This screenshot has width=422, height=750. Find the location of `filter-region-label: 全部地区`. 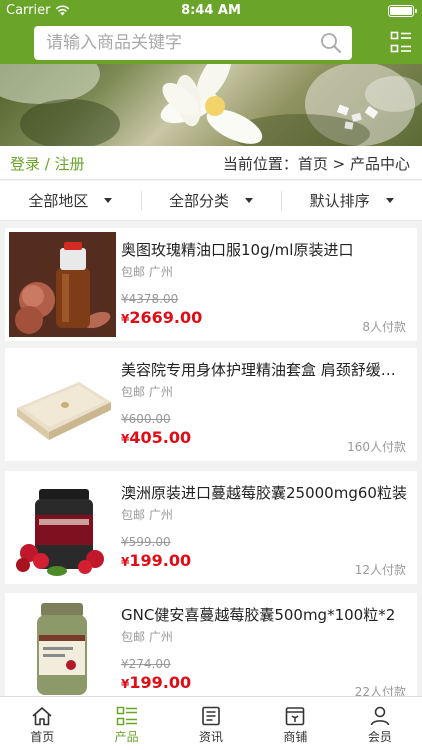

filter-region-label: 全部地区 is located at coordinates (58, 201).